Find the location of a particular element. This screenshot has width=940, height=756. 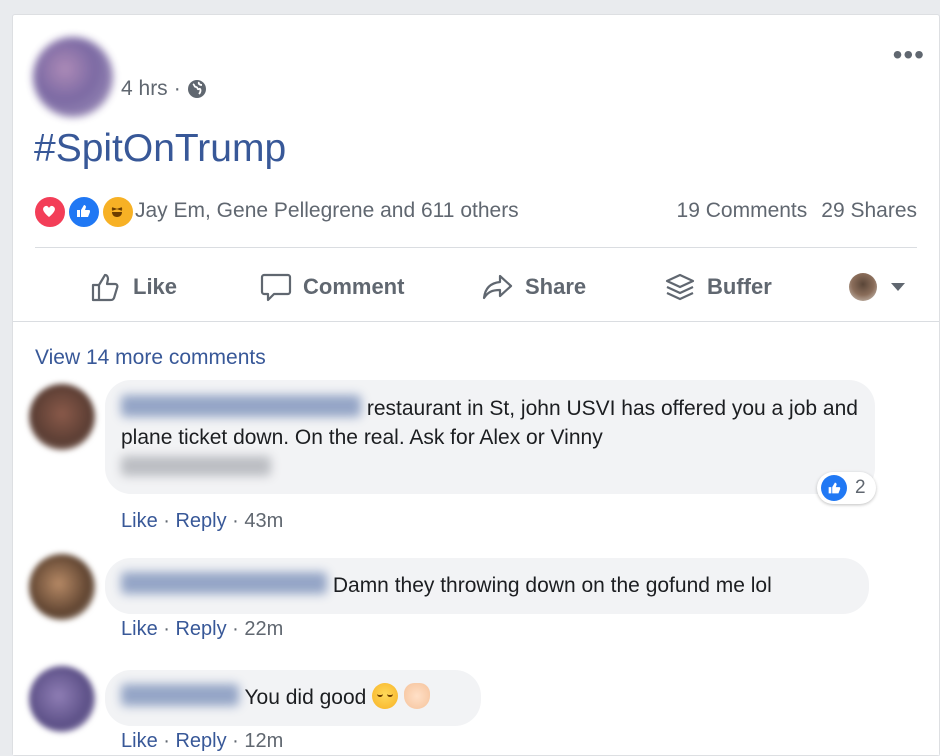

clapping-hands-icon is located at coordinates (417, 696).